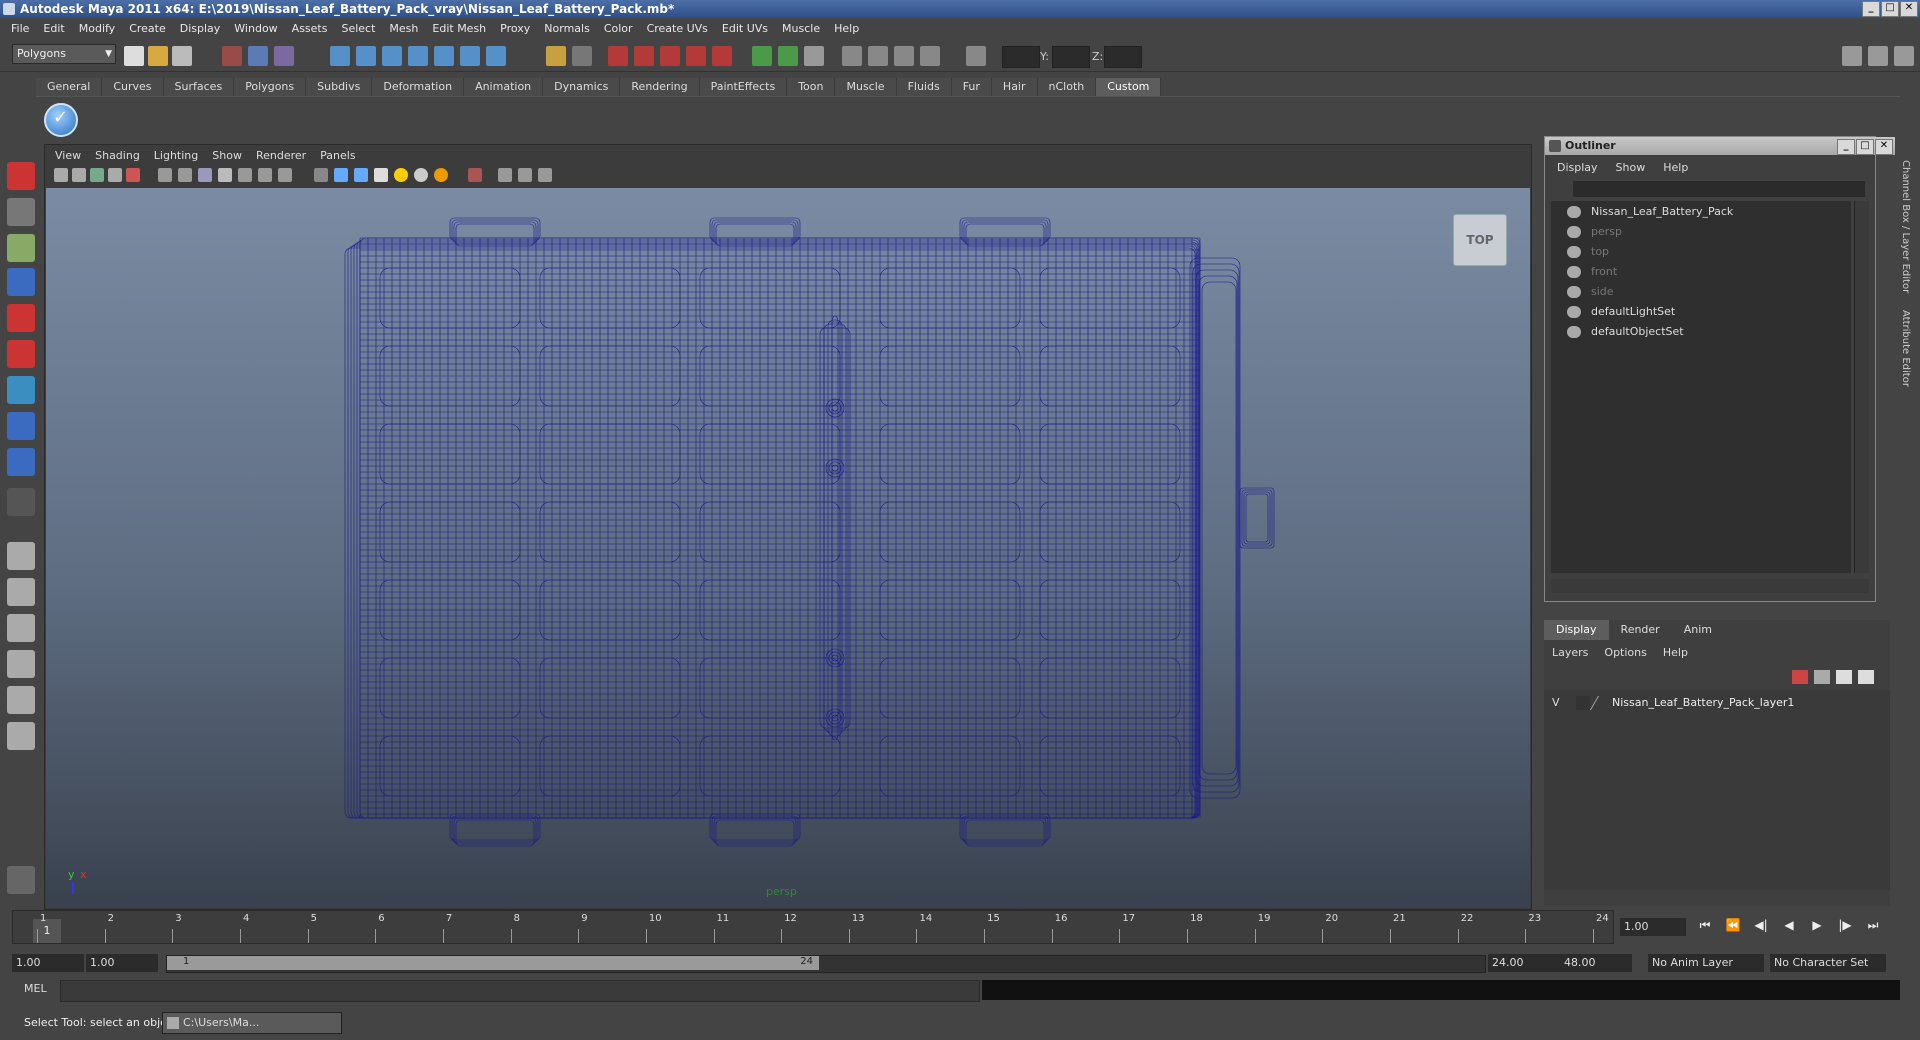  What do you see at coordinates (696, 56) in the screenshot?
I see `hypershade-icon` at bounding box center [696, 56].